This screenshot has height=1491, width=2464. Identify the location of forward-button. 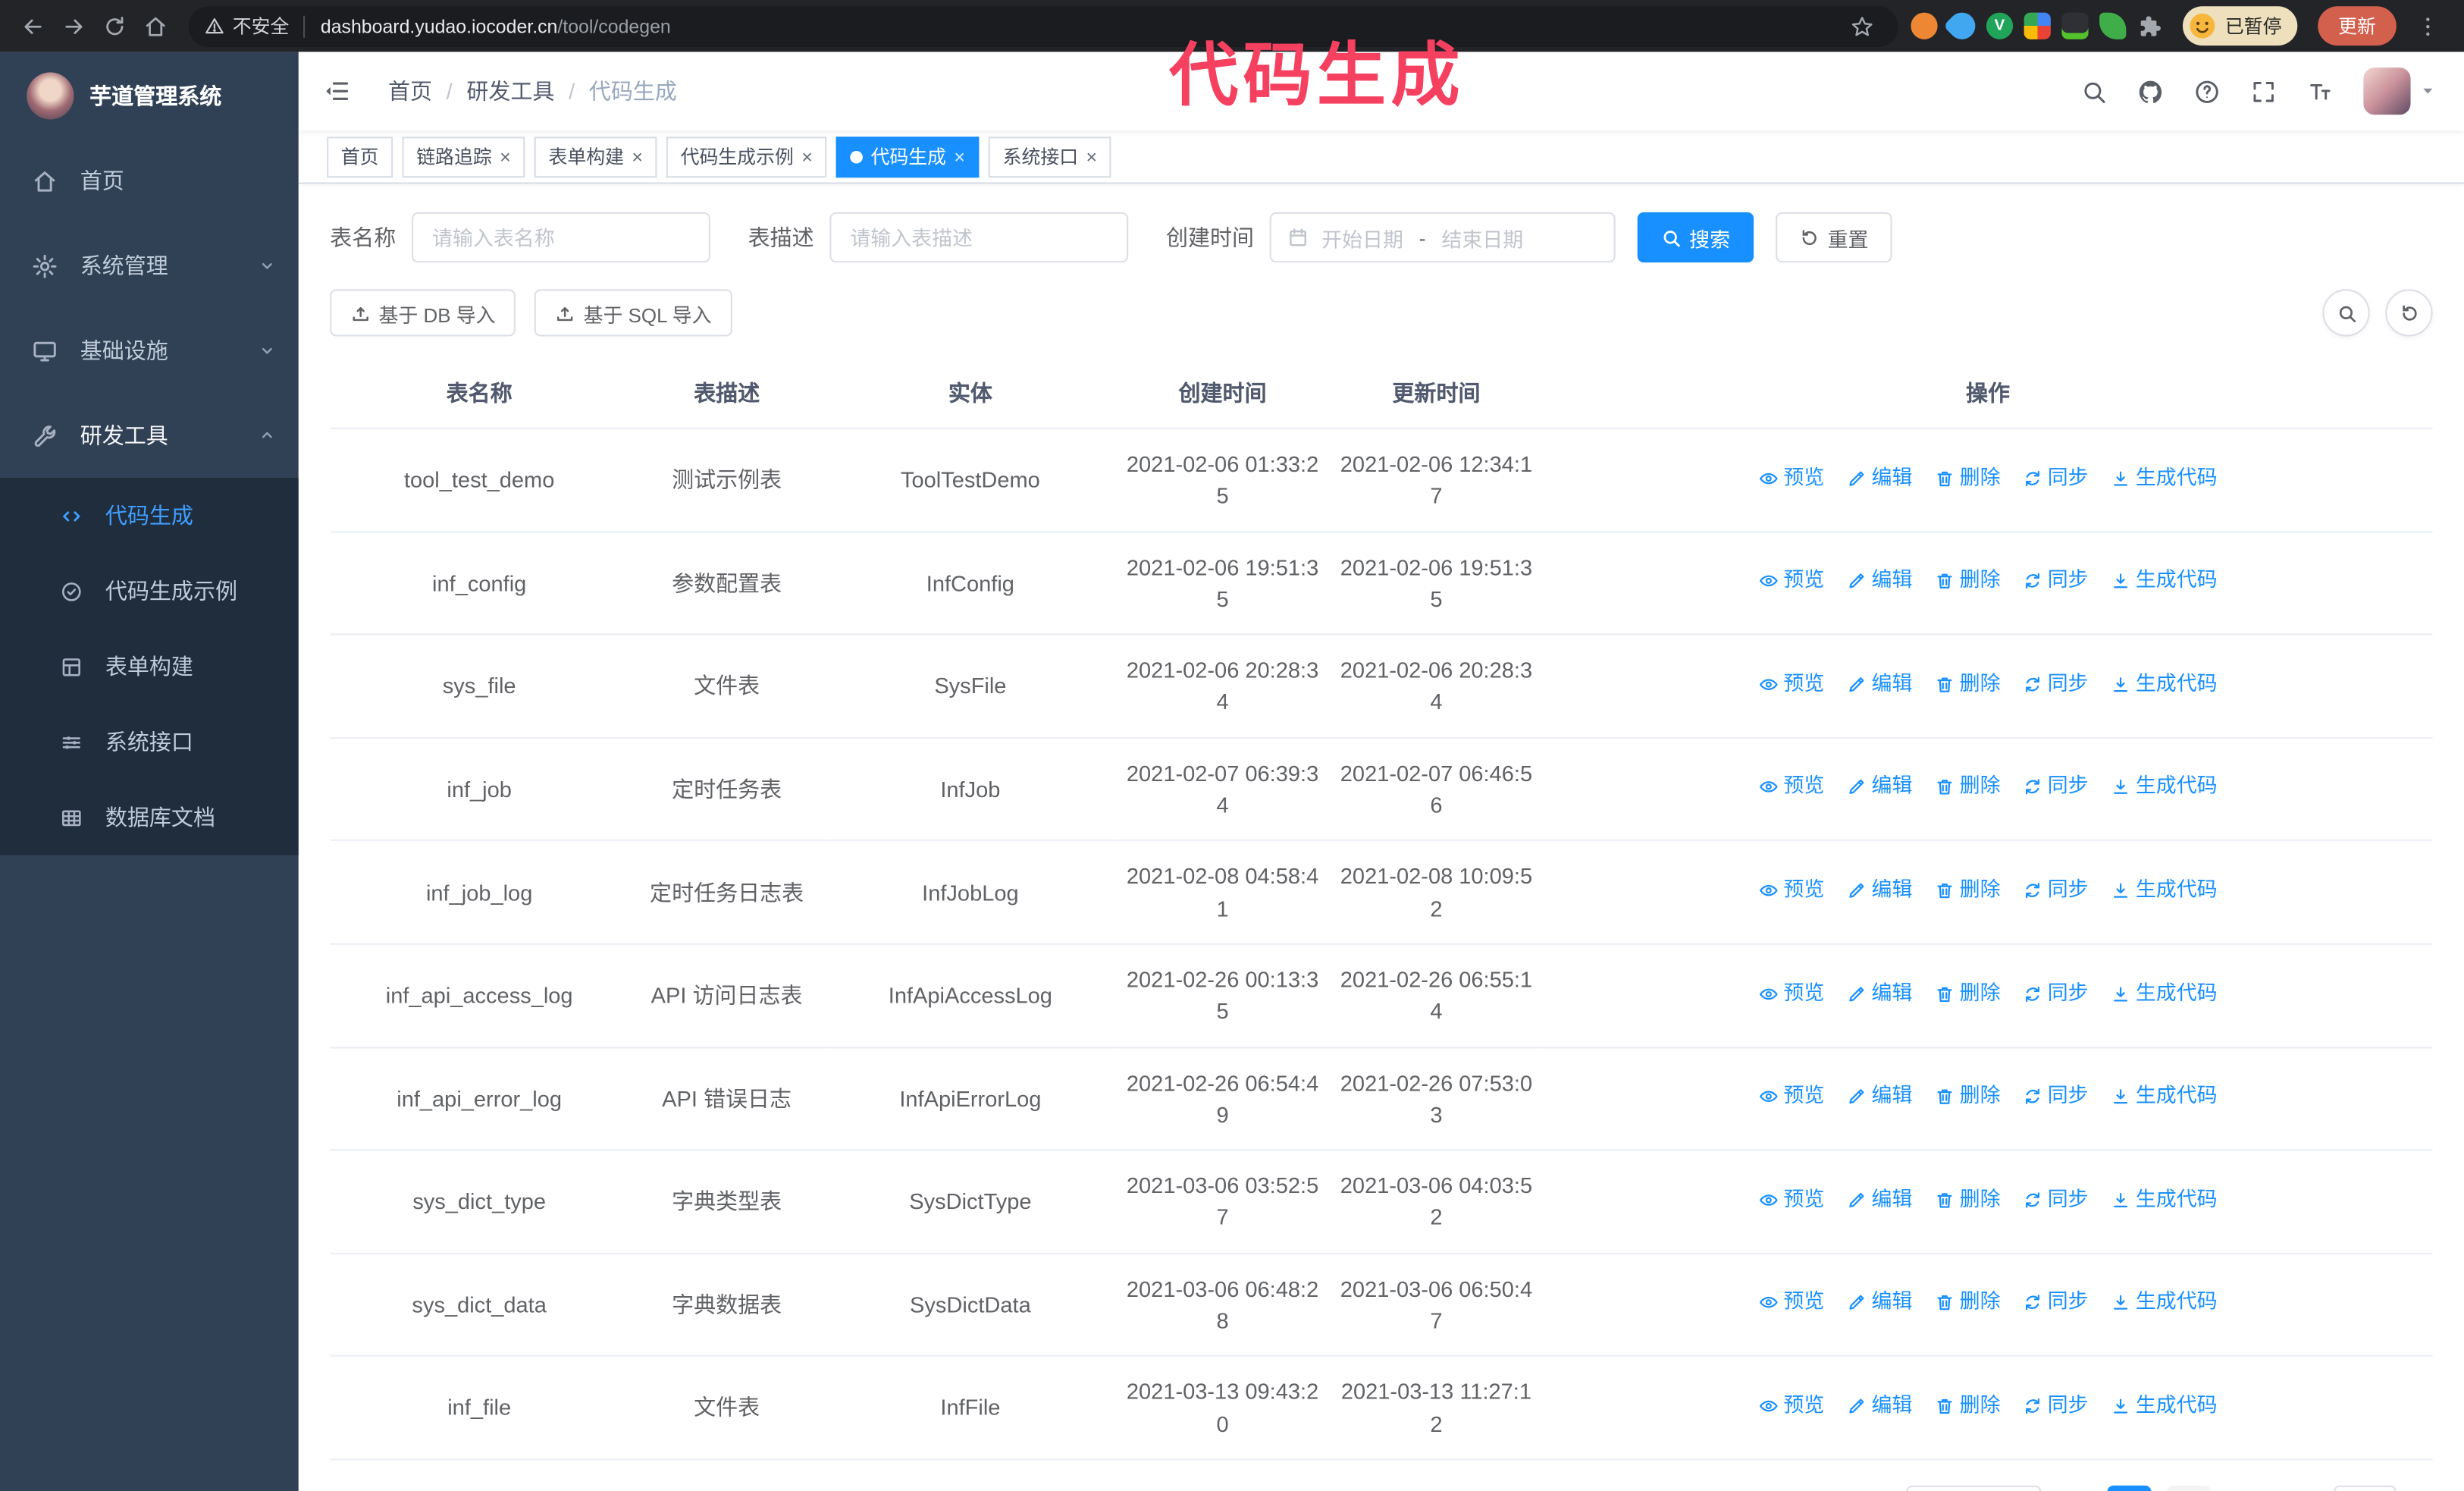
(74, 25).